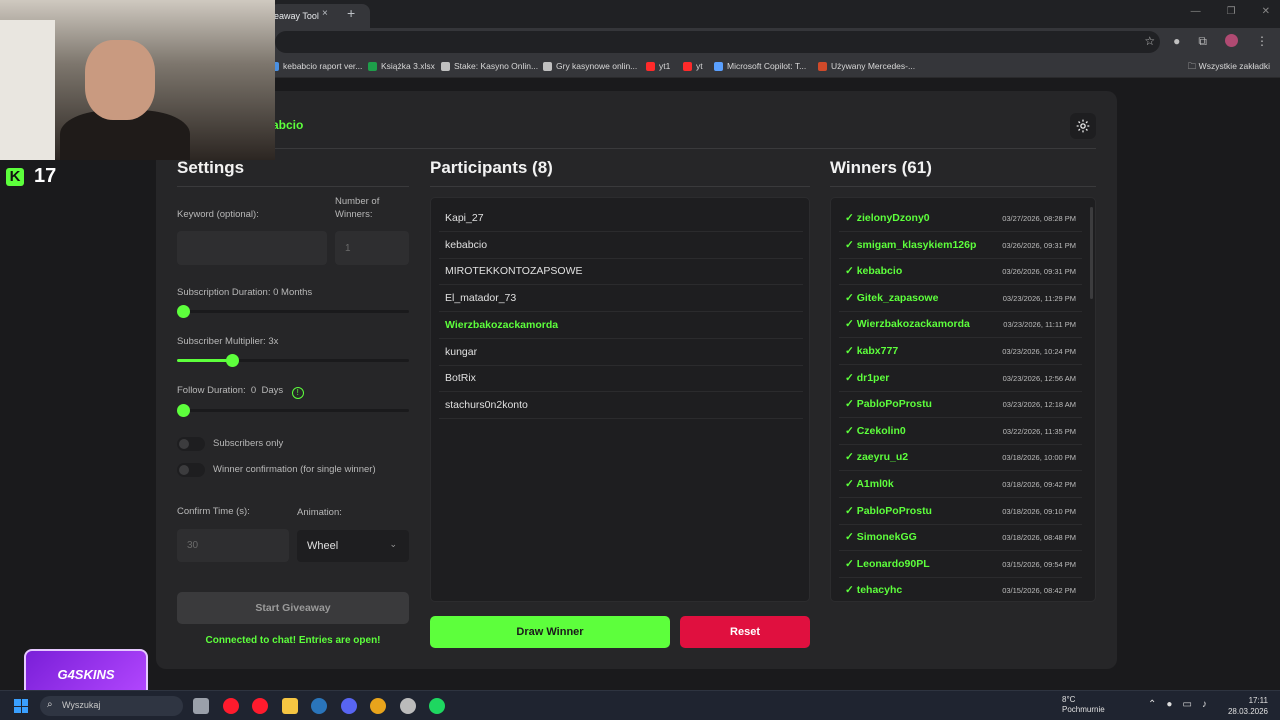 This screenshot has height=720, width=1280. I want to click on winner-date: 03/23/2026, 10:24 PM, so click(1039, 351).